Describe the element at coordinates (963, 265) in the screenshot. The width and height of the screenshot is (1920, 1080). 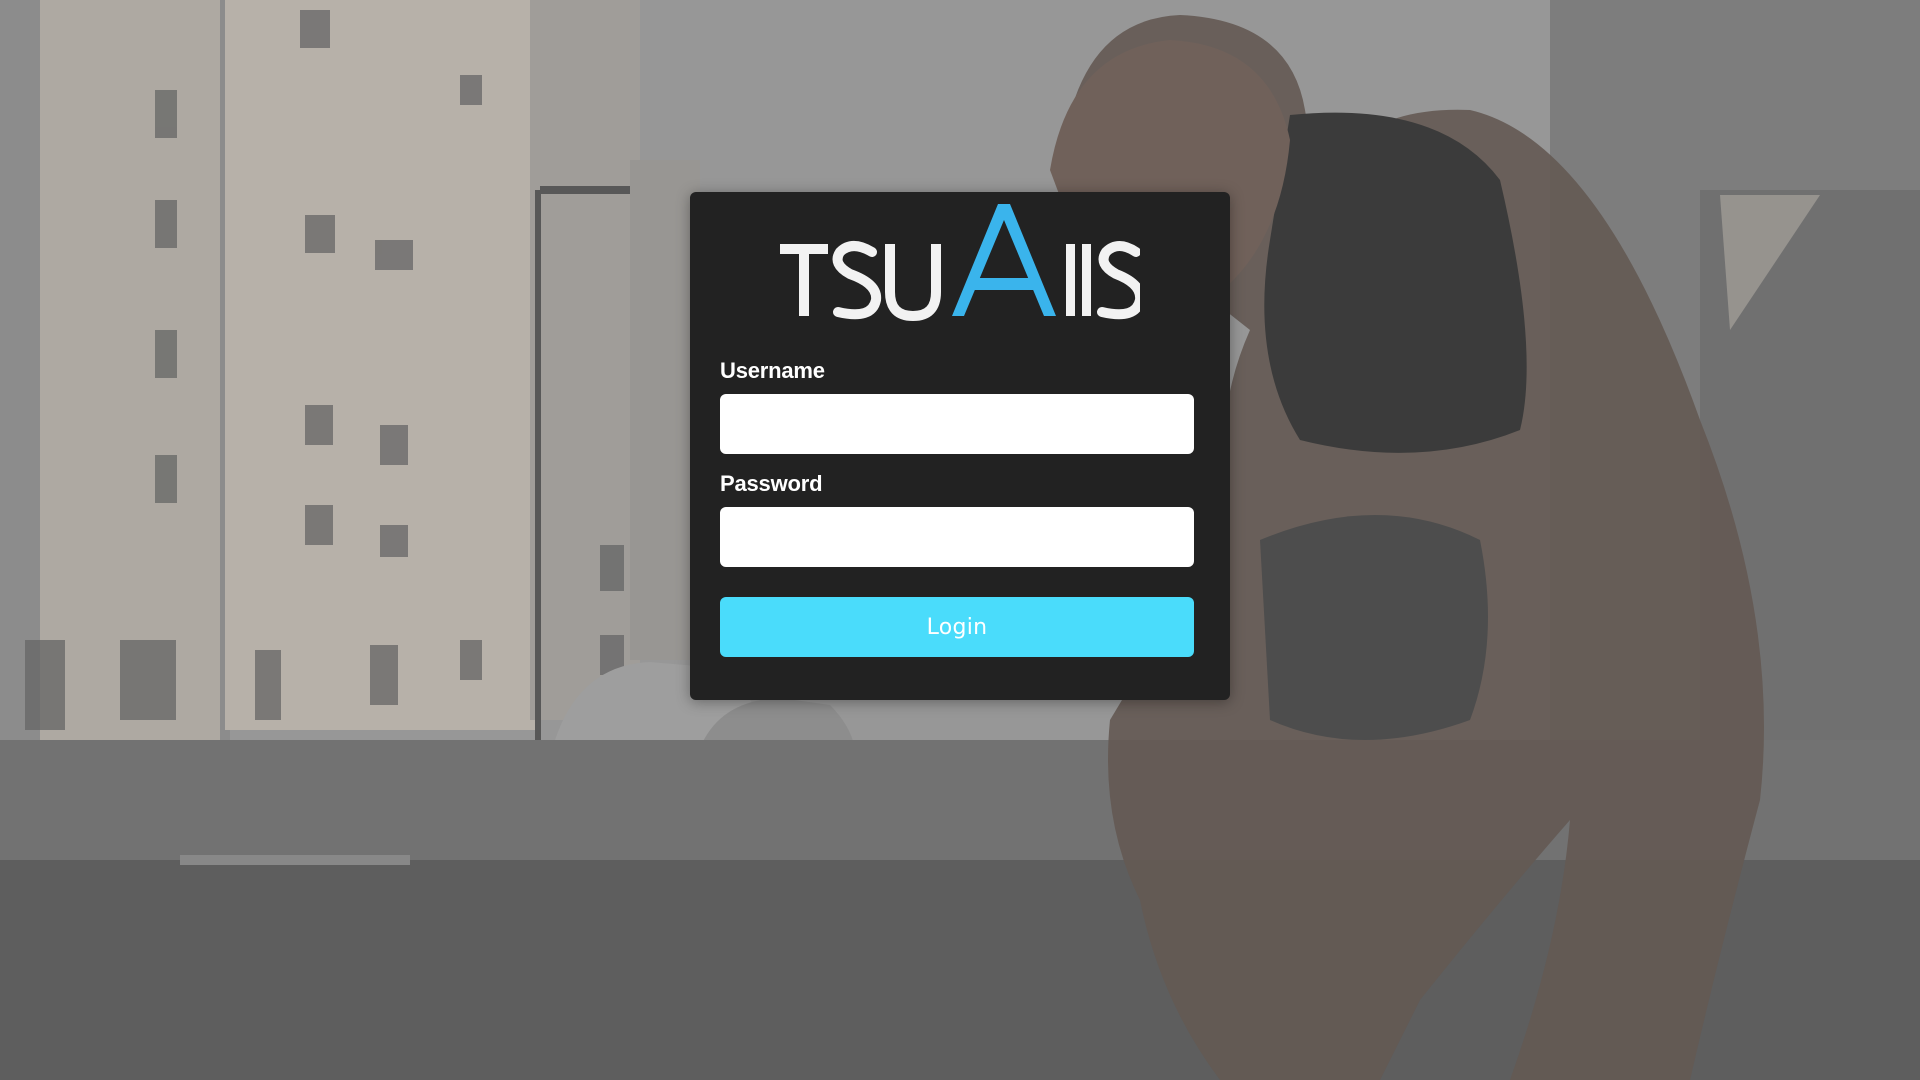
I see `tsuaiis-logo` at that location.